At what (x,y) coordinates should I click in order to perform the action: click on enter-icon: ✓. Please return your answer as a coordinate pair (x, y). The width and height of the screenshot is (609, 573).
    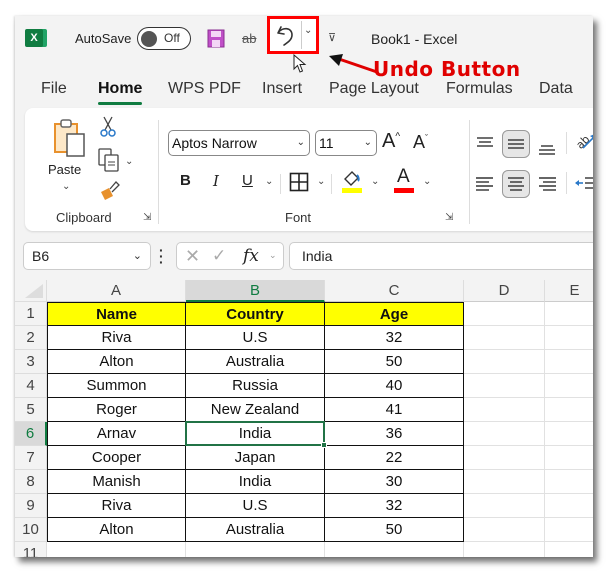
    Looking at the image, I should click on (219, 256).